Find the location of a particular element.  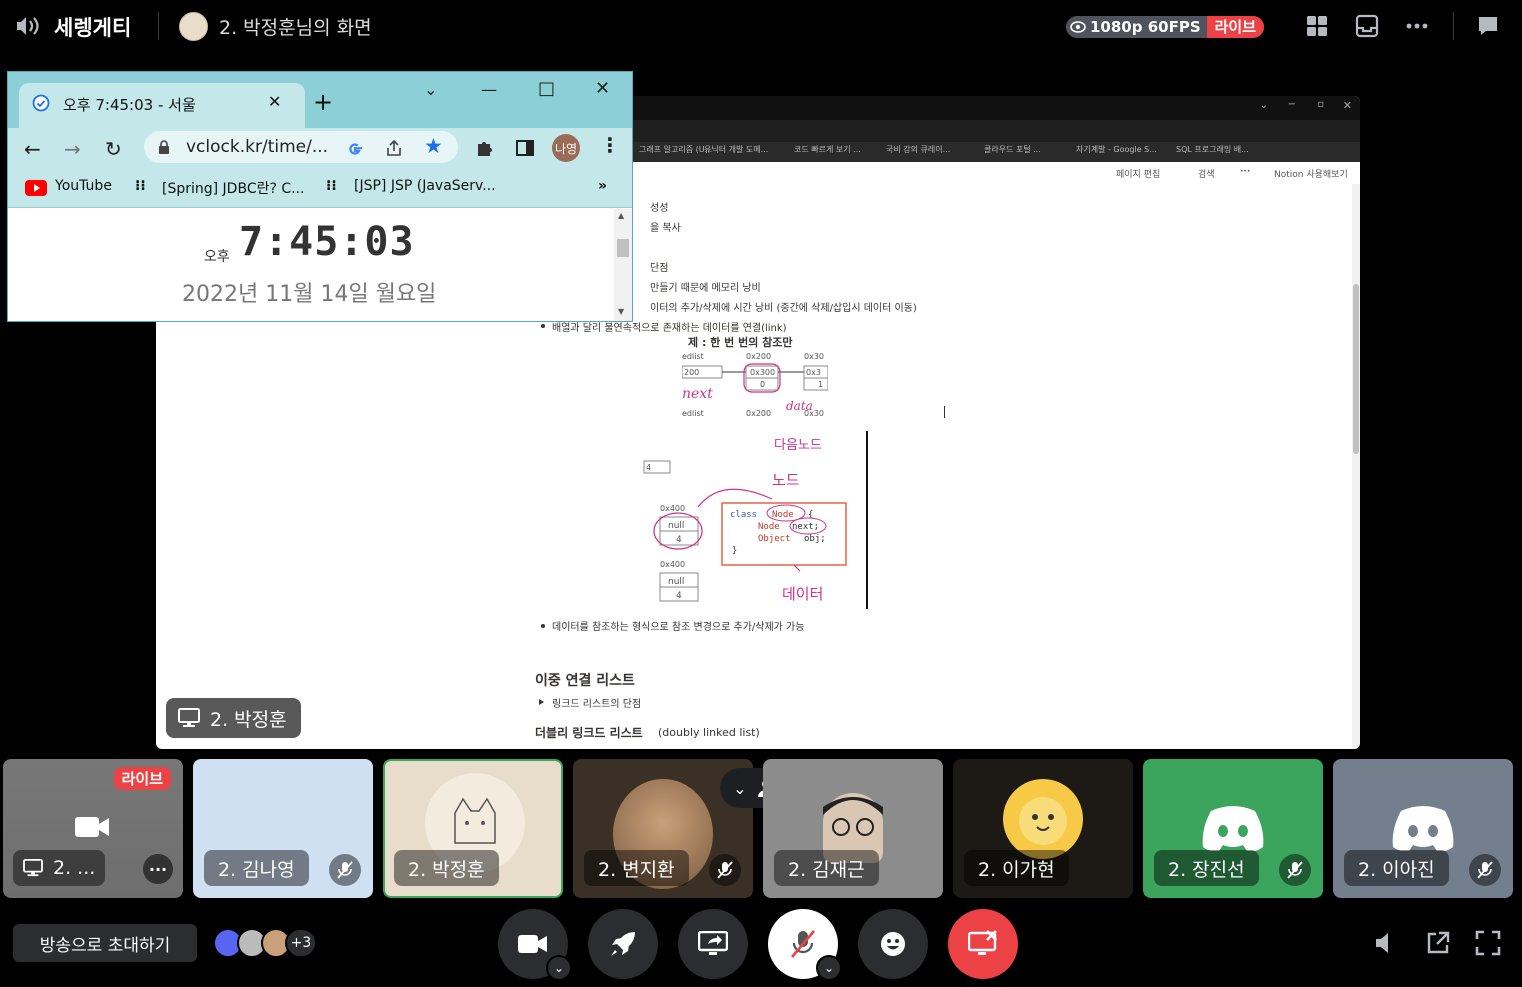

participant-name: 2. 김나영 is located at coordinates (256, 869).